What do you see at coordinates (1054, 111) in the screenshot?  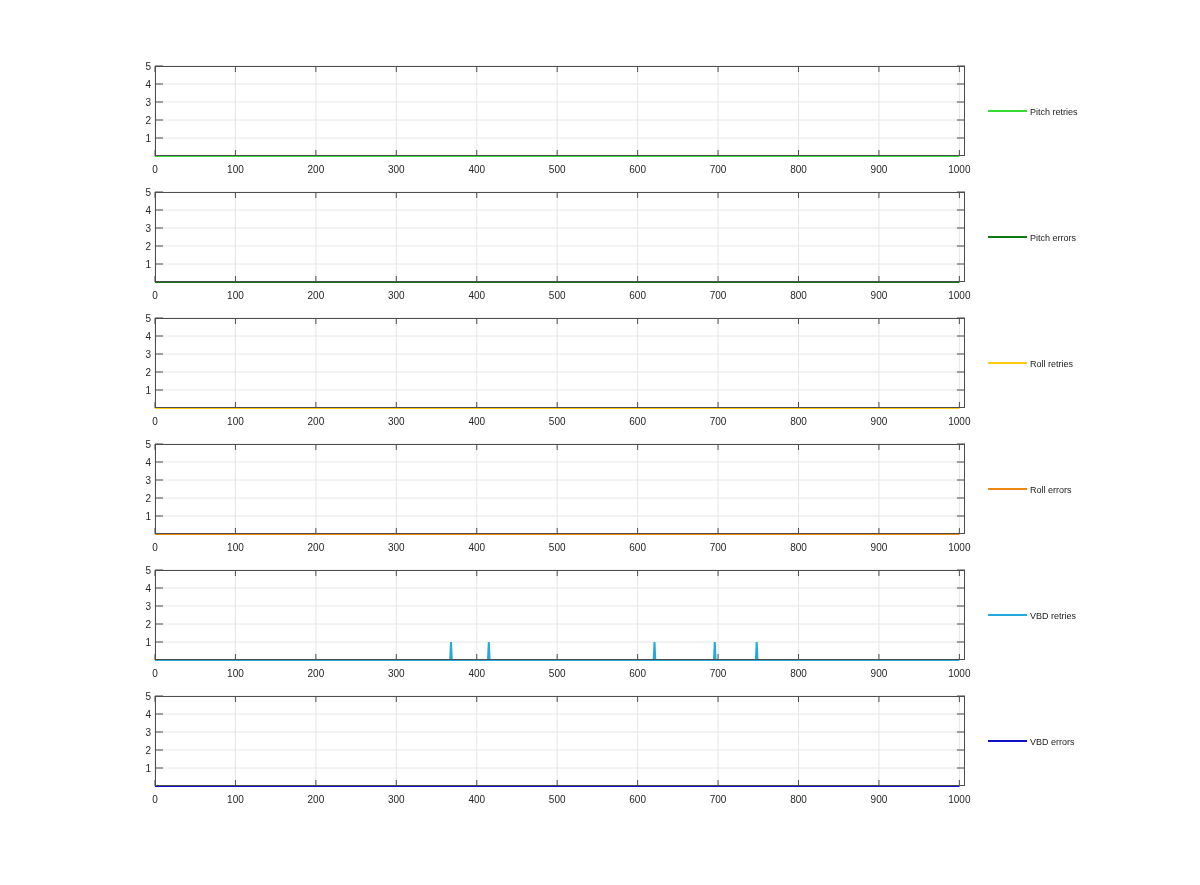 I see `legend-label: Pitch retries` at bounding box center [1054, 111].